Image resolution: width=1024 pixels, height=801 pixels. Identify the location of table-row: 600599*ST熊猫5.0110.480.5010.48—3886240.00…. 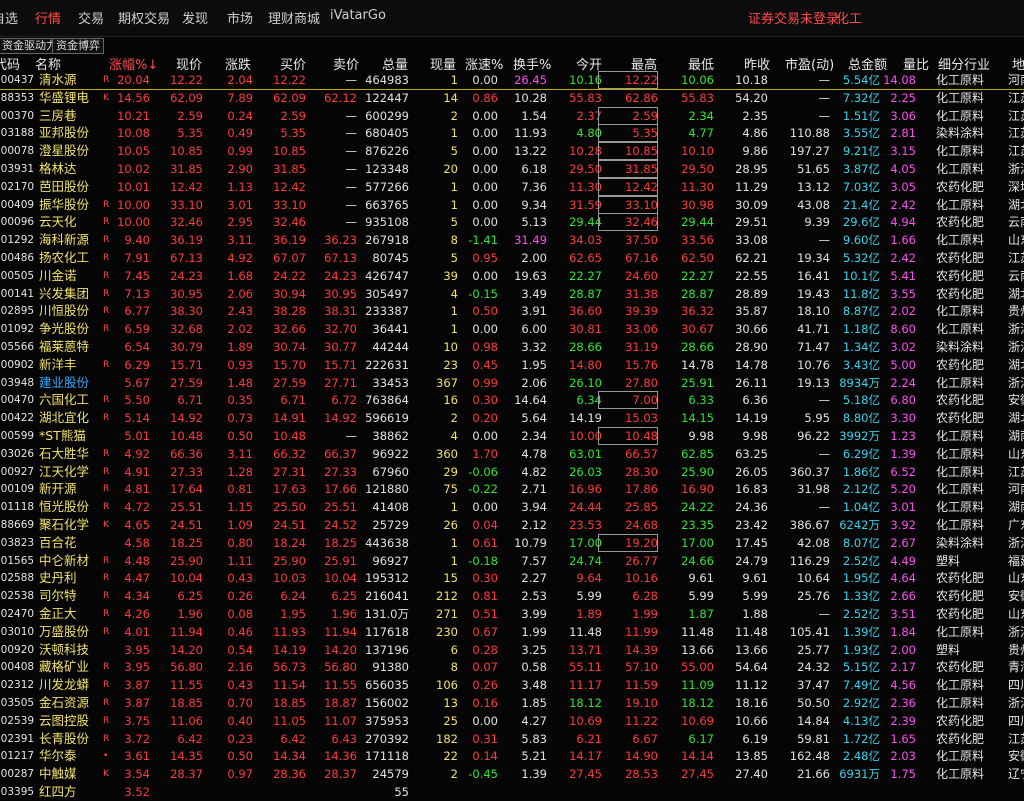
(512, 436).